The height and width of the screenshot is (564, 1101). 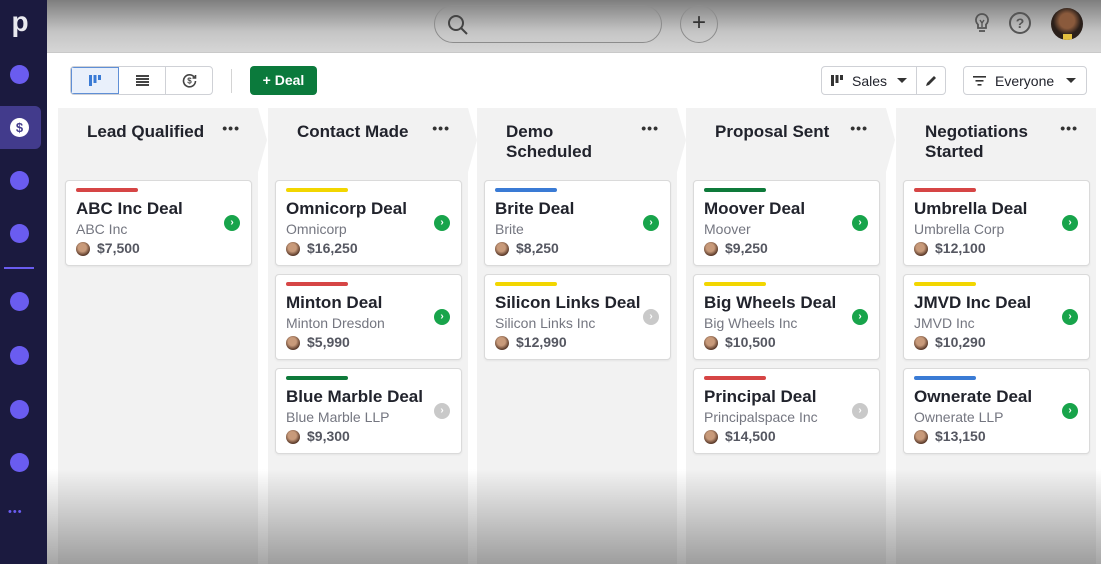 I want to click on deal-title: Principal Deal, so click(x=760, y=397).